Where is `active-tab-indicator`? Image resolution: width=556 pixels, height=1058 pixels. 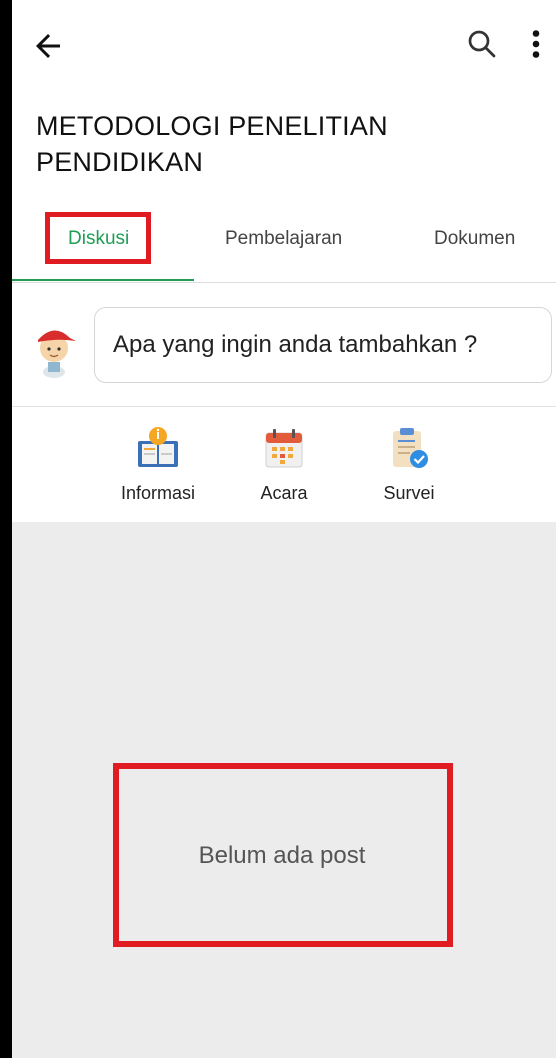
active-tab-indicator is located at coordinates (103, 280).